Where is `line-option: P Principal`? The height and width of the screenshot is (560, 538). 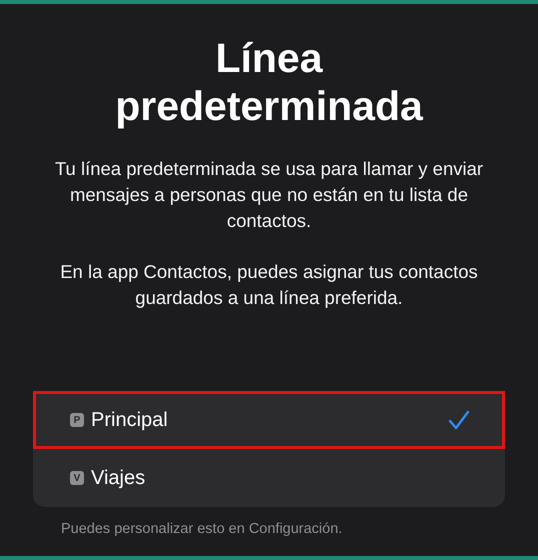 line-option: P Principal is located at coordinates (269, 420).